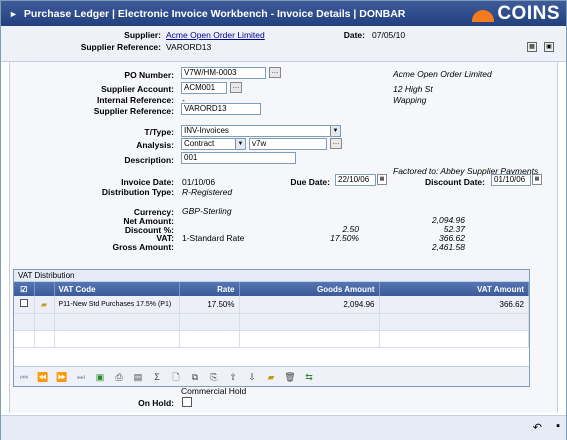 The height and width of the screenshot is (440, 567). What do you see at coordinates (117, 289) in the screenshot?
I see `col-vat-code: VAT Code` at bounding box center [117, 289].